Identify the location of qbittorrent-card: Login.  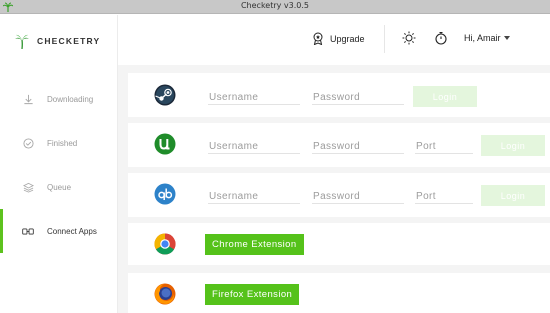
(339, 195).